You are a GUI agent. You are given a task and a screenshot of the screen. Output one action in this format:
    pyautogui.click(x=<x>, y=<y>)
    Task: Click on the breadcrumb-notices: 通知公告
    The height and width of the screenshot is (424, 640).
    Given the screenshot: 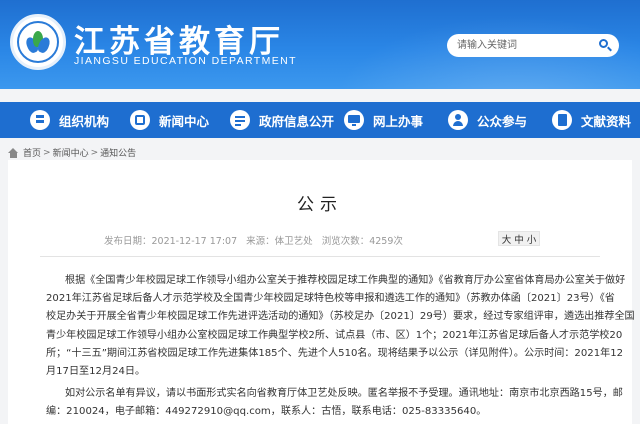 What is the action you would take?
    pyautogui.click(x=118, y=152)
    